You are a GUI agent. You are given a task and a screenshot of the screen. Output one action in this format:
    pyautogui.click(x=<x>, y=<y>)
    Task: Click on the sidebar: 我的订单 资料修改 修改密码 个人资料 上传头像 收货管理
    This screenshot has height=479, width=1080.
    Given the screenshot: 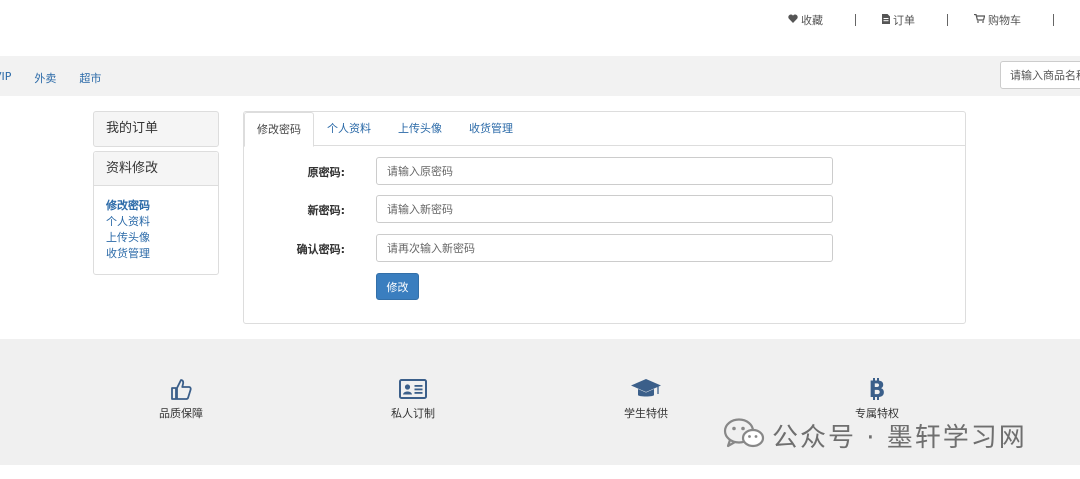 What is the action you would take?
    pyautogui.click(x=156, y=193)
    